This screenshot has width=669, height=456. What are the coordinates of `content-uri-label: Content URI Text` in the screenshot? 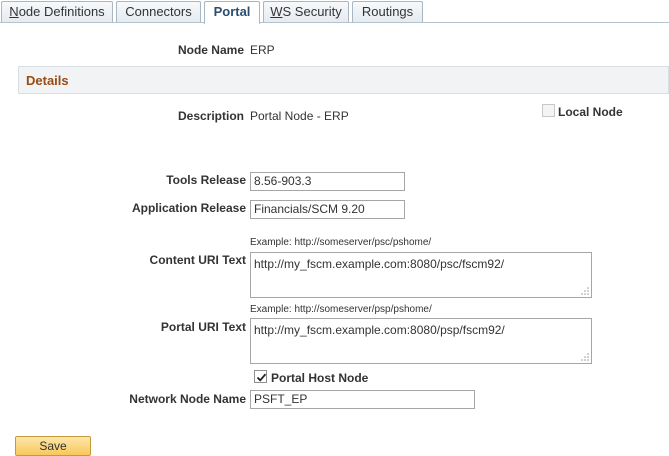 It's located at (197, 260).